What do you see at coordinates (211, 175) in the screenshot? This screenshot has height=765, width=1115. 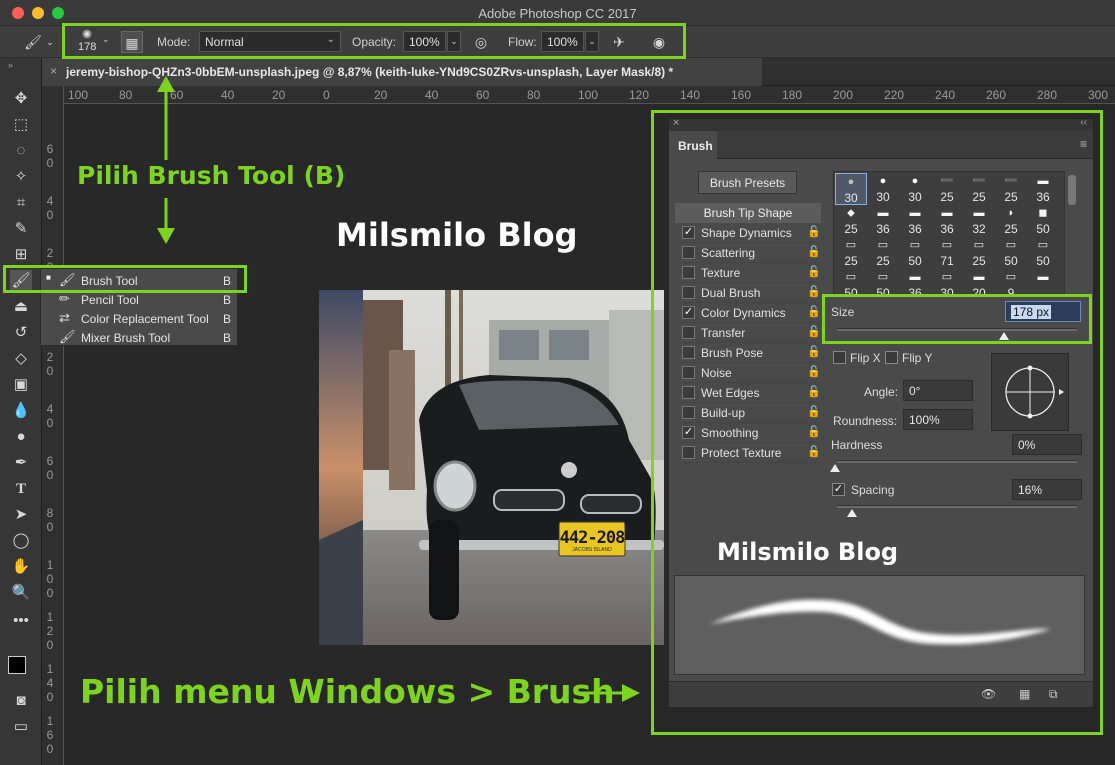 I see `pilih-brush-annotation: Pilih Brush Tool (B)` at bounding box center [211, 175].